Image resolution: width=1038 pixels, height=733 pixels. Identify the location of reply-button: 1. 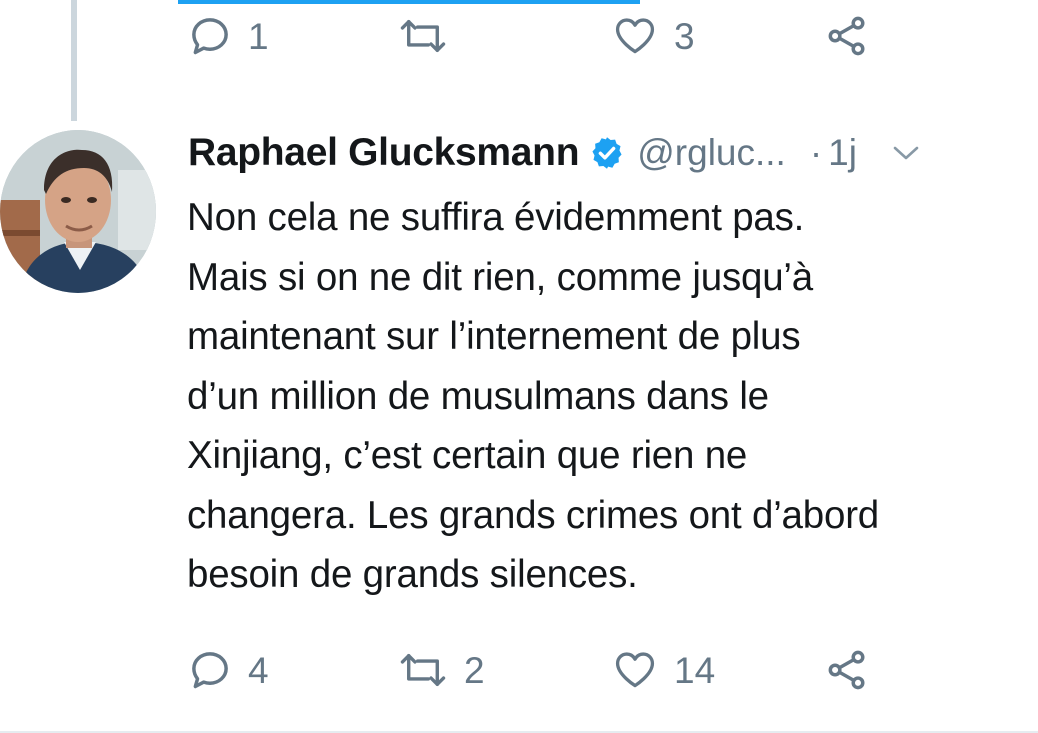
(228, 36).